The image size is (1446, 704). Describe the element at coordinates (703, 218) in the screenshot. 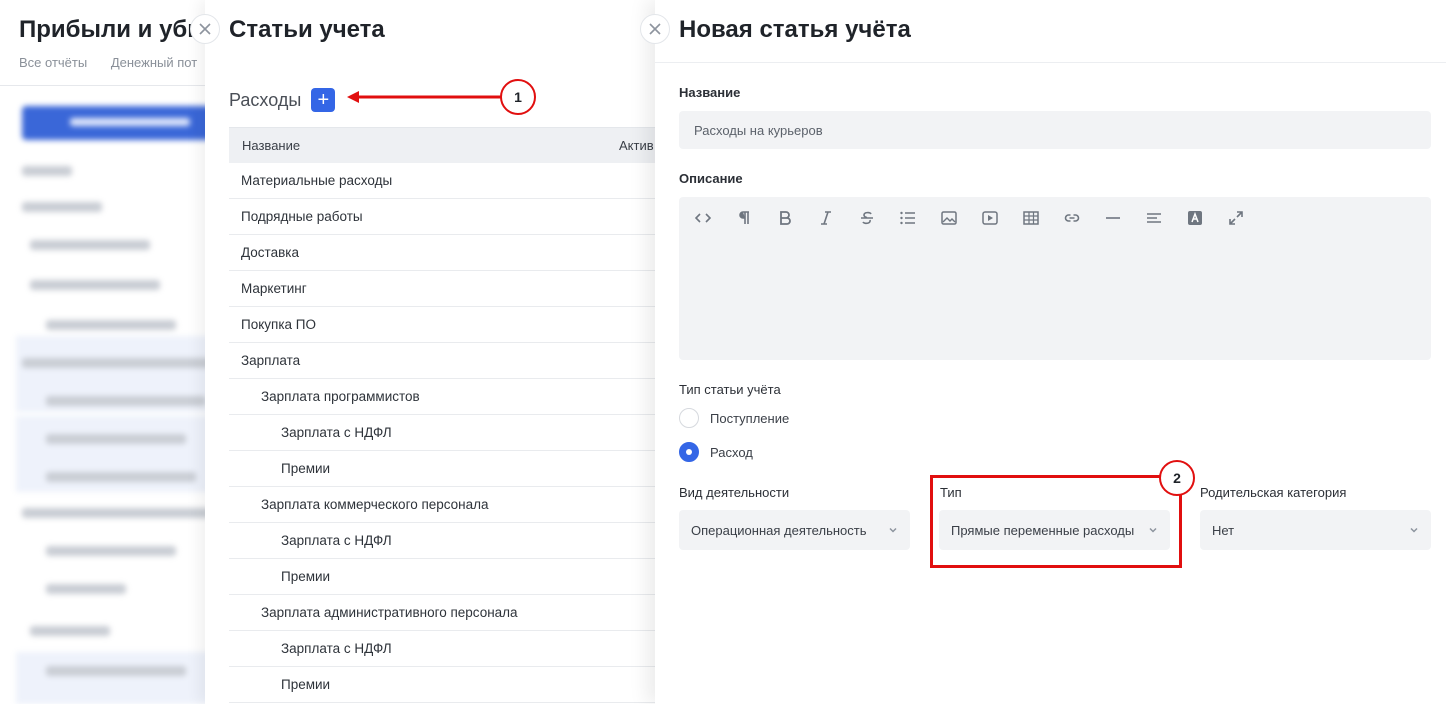

I see `code-icon` at that location.